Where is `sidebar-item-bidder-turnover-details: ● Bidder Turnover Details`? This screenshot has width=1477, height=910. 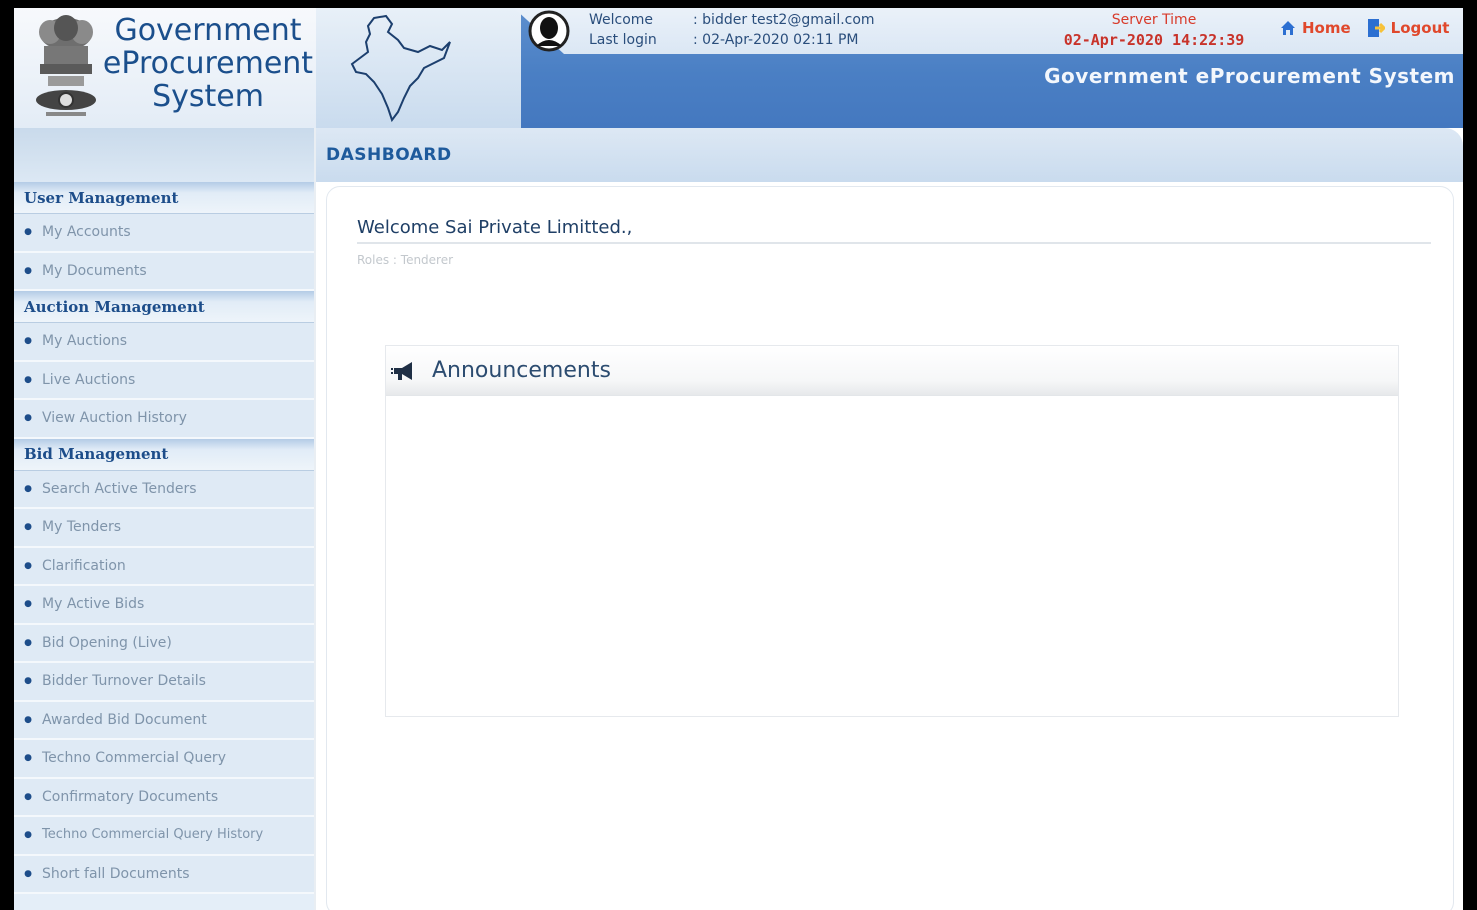 sidebar-item-bidder-turnover-details: ● Bidder Turnover Details is located at coordinates (164, 682).